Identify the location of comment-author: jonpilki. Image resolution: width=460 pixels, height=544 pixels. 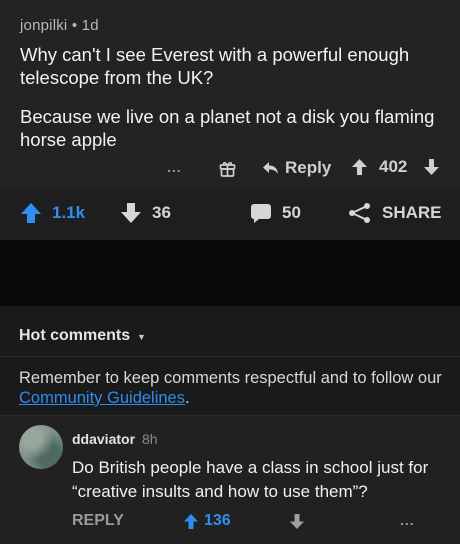
(43, 25).